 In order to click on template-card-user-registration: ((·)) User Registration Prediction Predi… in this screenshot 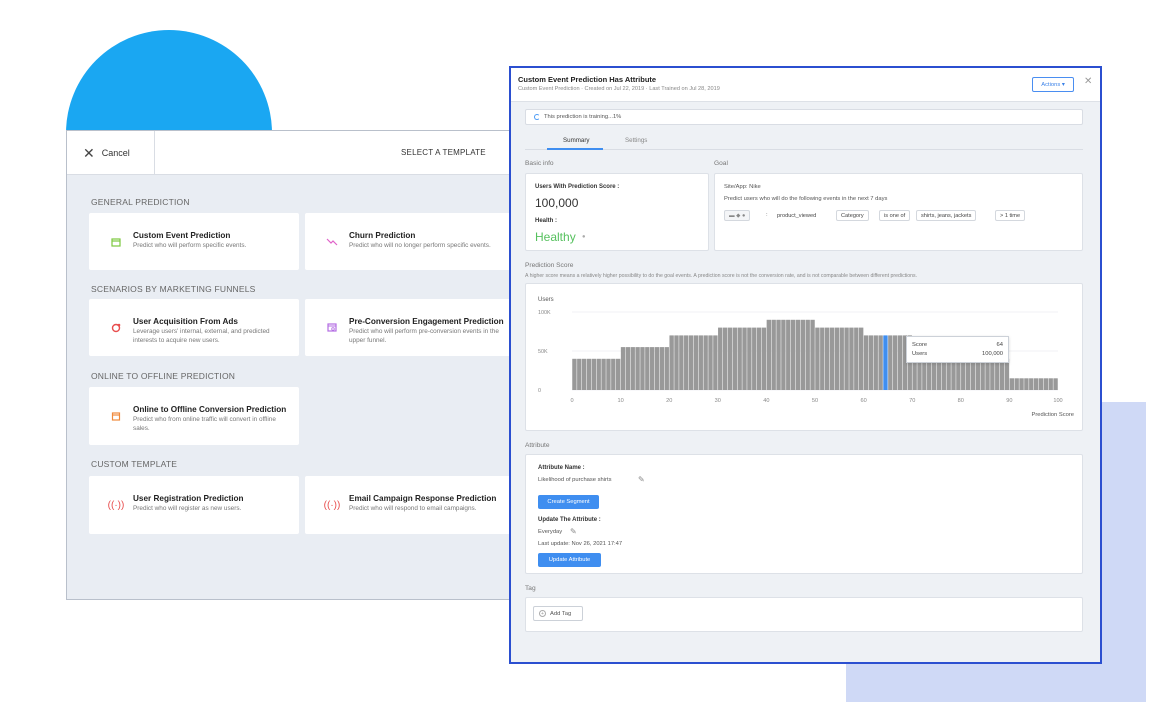, I will do `click(194, 505)`.